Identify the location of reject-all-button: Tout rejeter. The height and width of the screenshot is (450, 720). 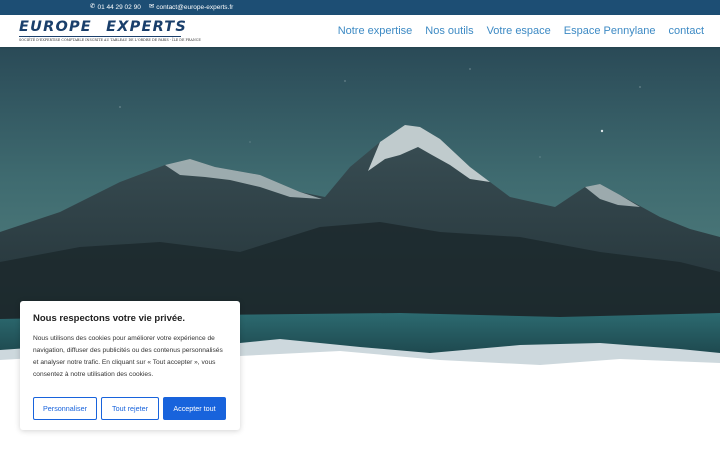
(130, 408).